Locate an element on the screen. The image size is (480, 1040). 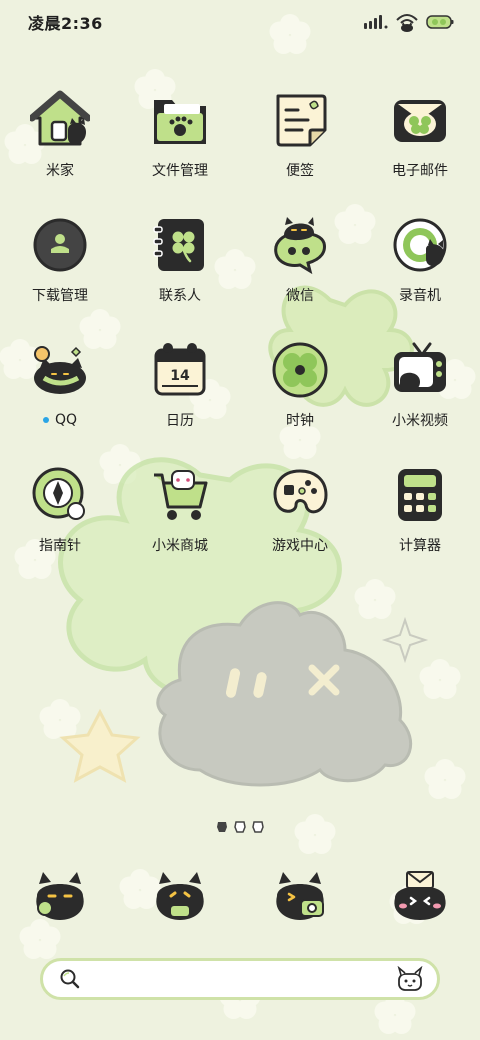
app-row: 指南针 小米商城 游戏中心 计算器 is located at coordinates (240, 523).